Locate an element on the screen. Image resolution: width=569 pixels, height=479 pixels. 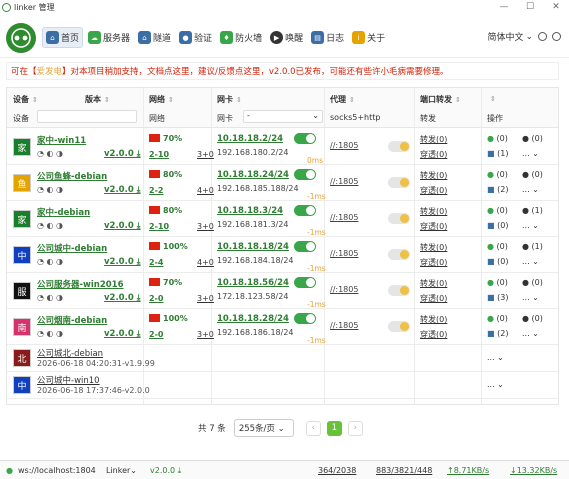
device-name: 公司城北-debian is located at coordinates (70, 353).